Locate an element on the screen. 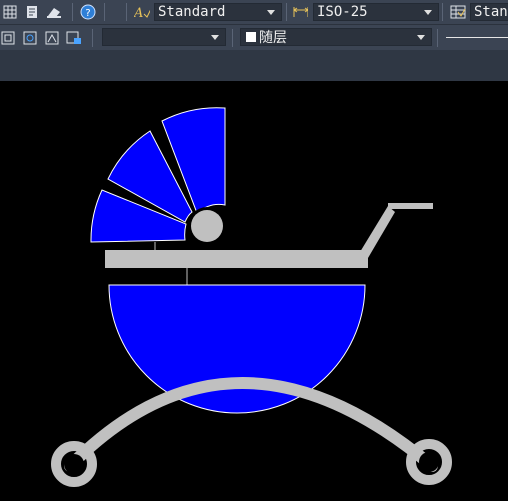  help-icon: ? is located at coordinates (88, 12).